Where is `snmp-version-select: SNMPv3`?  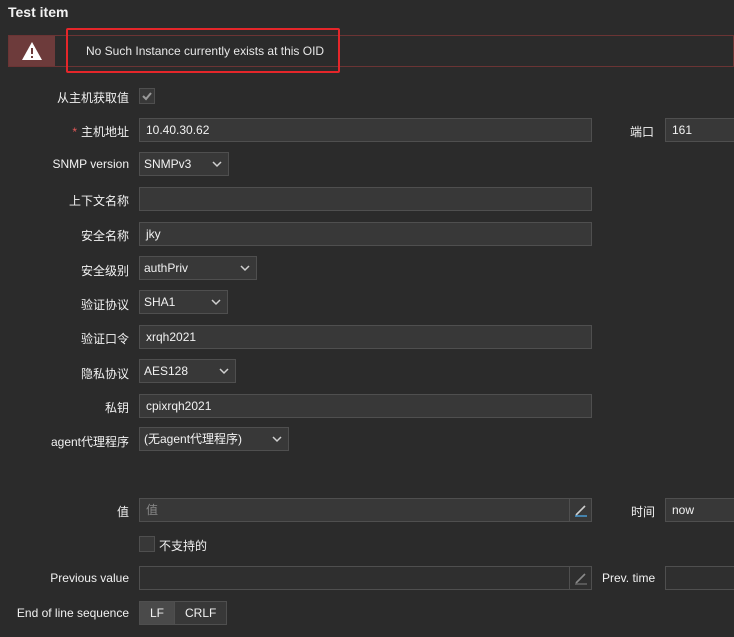 snmp-version-select: SNMPv3 is located at coordinates (184, 164).